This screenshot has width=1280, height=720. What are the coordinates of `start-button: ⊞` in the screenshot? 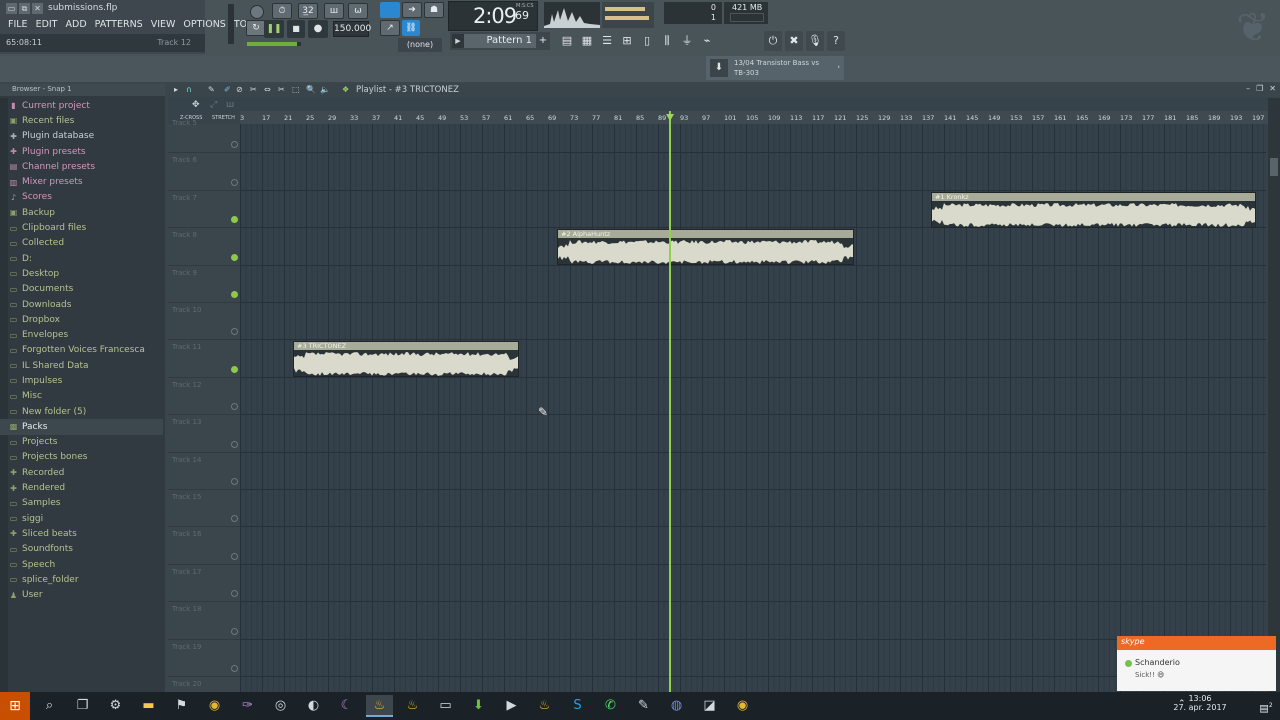 It's located at (15, 706).